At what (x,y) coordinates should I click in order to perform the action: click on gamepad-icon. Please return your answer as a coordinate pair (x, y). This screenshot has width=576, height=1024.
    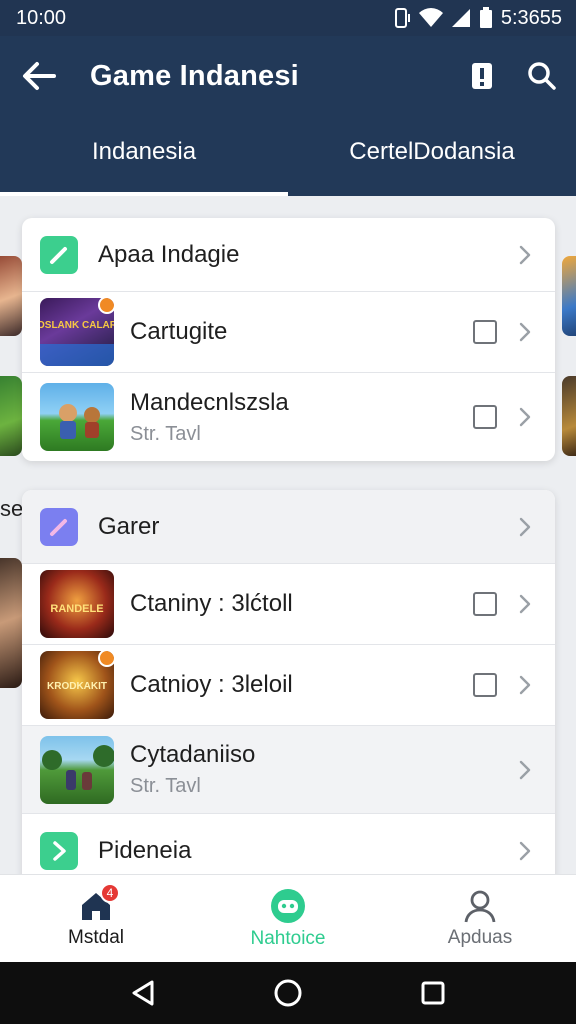
    Looking at the image, I should click on (288, 905).